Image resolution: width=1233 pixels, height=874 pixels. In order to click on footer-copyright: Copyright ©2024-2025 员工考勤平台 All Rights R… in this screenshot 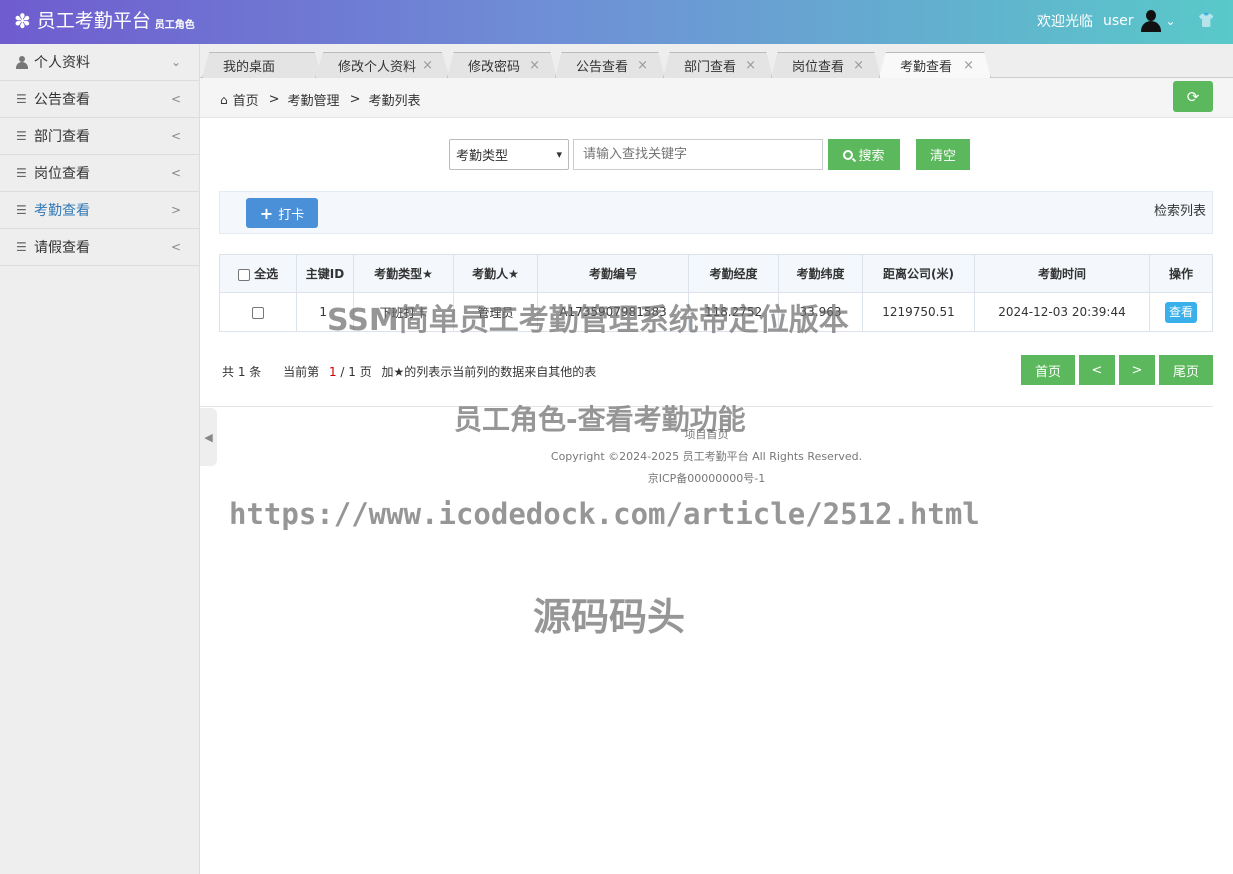, I will do `click(706, 456)`.